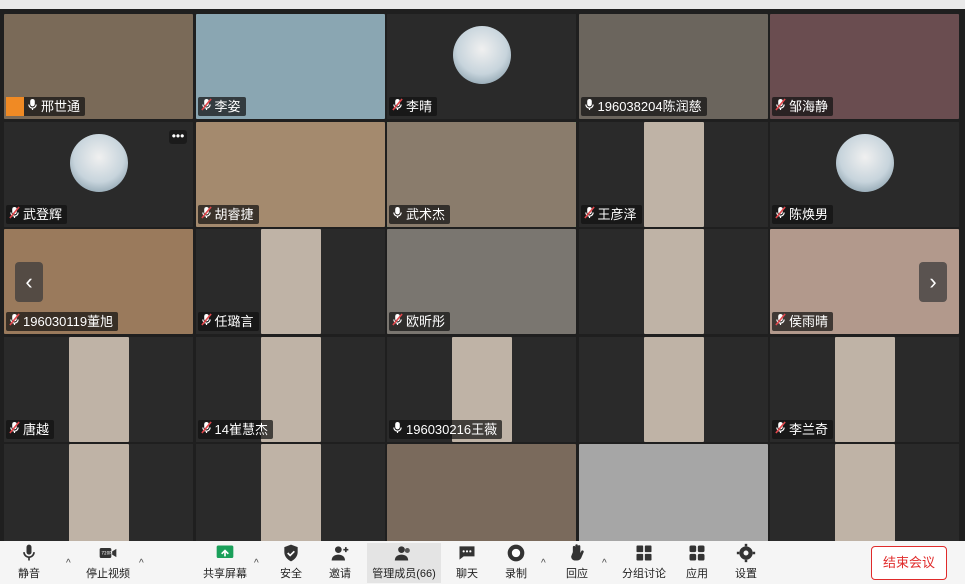  Describe the element at coordinates (141, 563) in the screenshot. I see `video-options-chevron-icon: ^` at that location.